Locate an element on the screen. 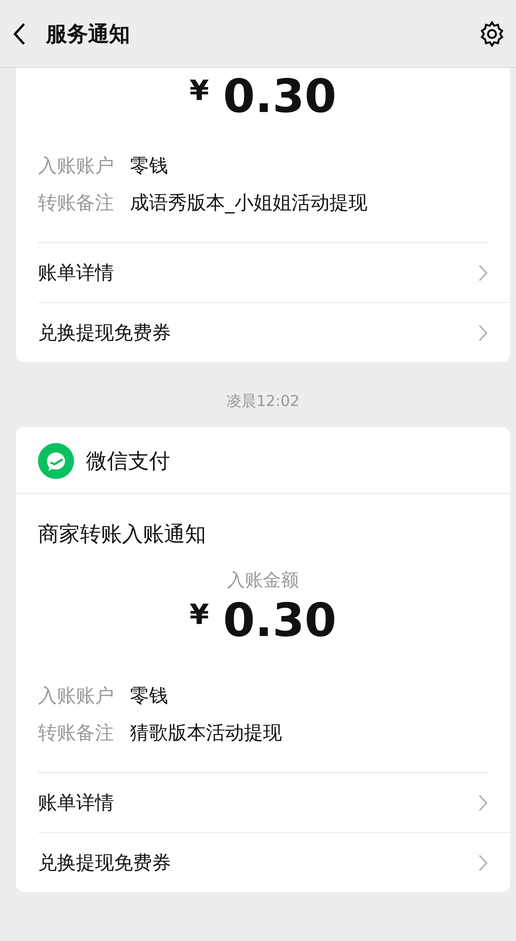 Image resolution: width=516 pixels, height=941 pixels. field-value: 成语秀版本_小姐姐活动提现 is located at coordinates (249, 203).